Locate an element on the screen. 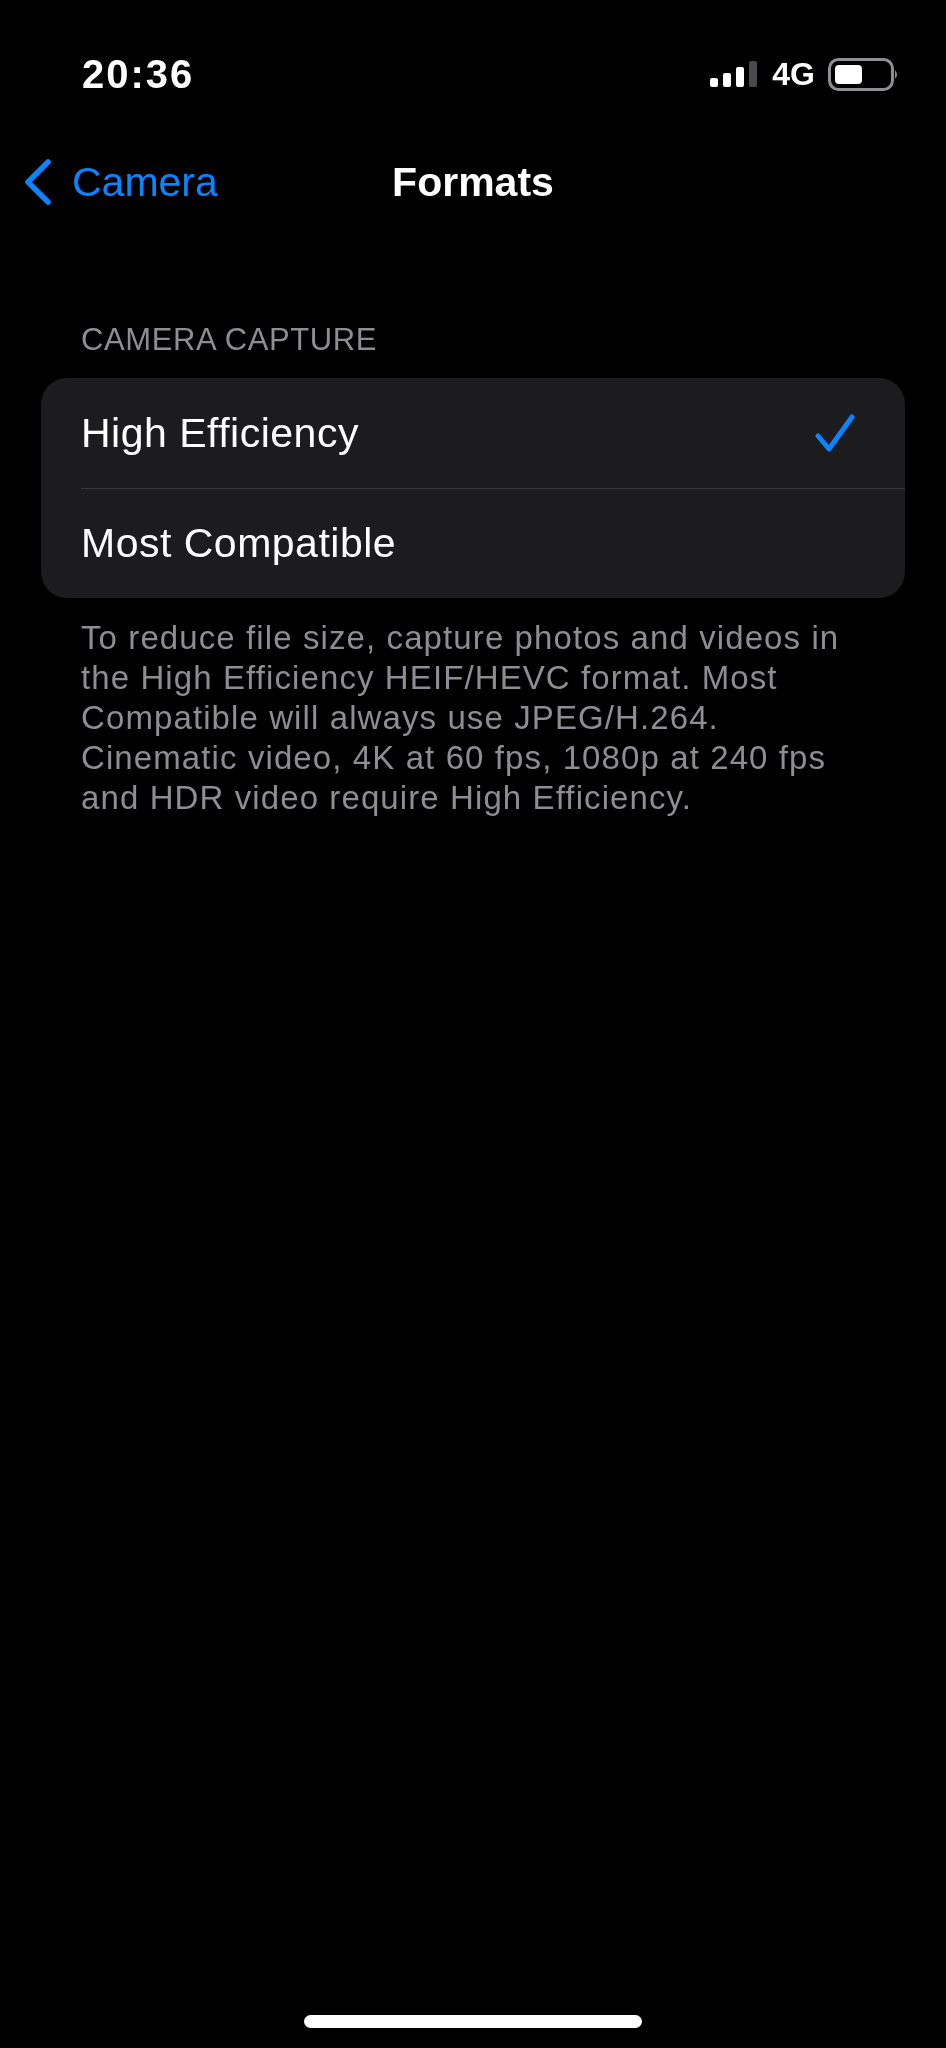 Image resolution: width=946 pixels, height=2048 pixels. battery-icon is located at coordinates (863, 74).